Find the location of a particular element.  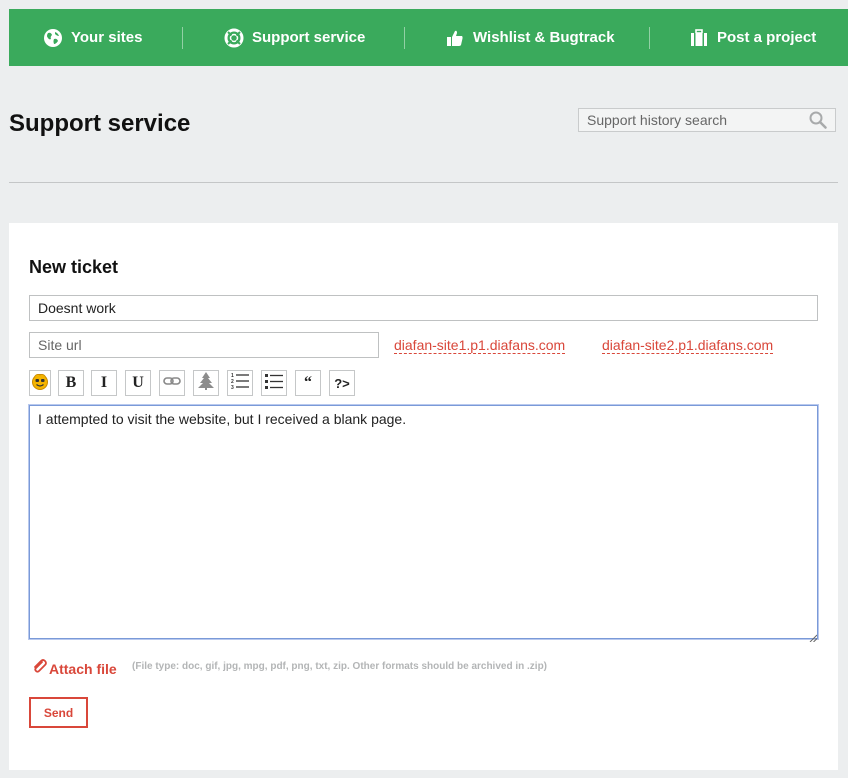

nav-your-sites: Your sites is located at coordinates (92, 37).